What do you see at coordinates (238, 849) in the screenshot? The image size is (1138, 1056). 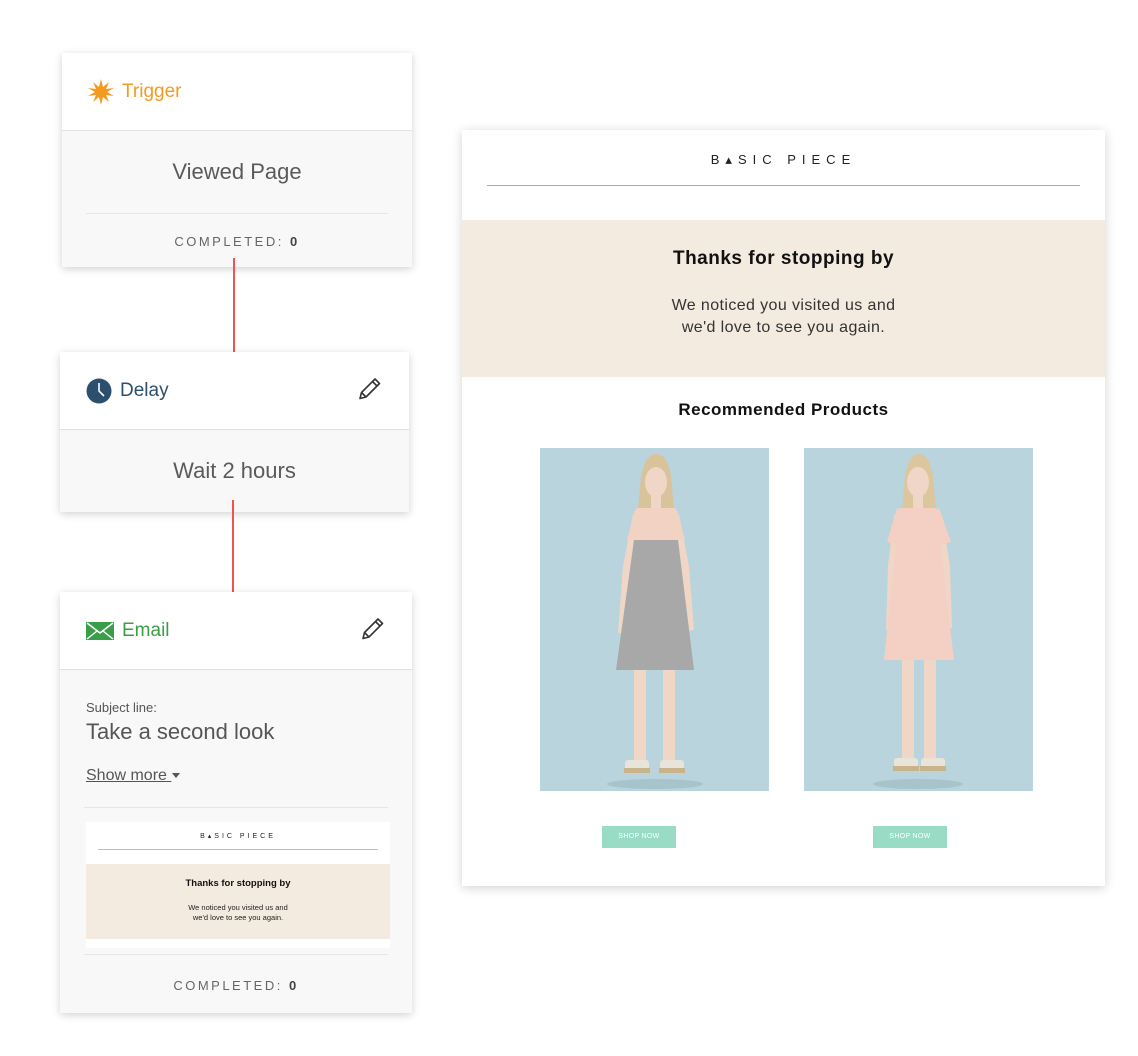 I see `thumbnail-rule` at bounding box center [238, 849].